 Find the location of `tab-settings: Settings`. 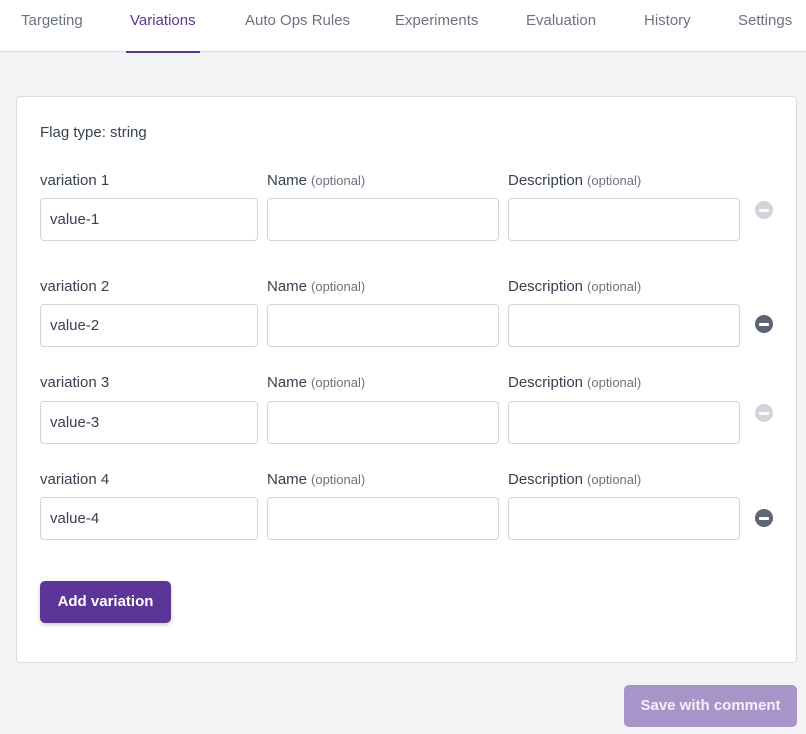

tab-settings: Settings is located at coordinates (765, 26).